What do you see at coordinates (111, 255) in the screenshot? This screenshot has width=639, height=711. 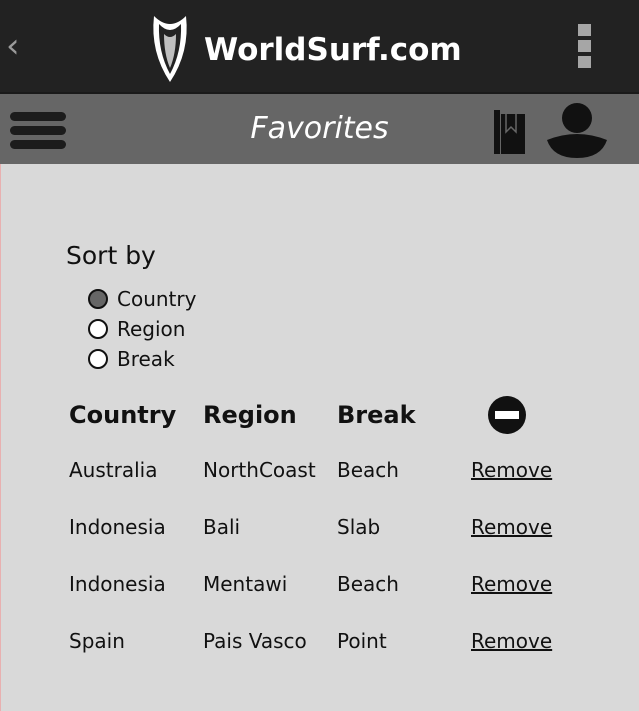 I see `sort-by-label: Sort by` at bounding box center [111, 255].